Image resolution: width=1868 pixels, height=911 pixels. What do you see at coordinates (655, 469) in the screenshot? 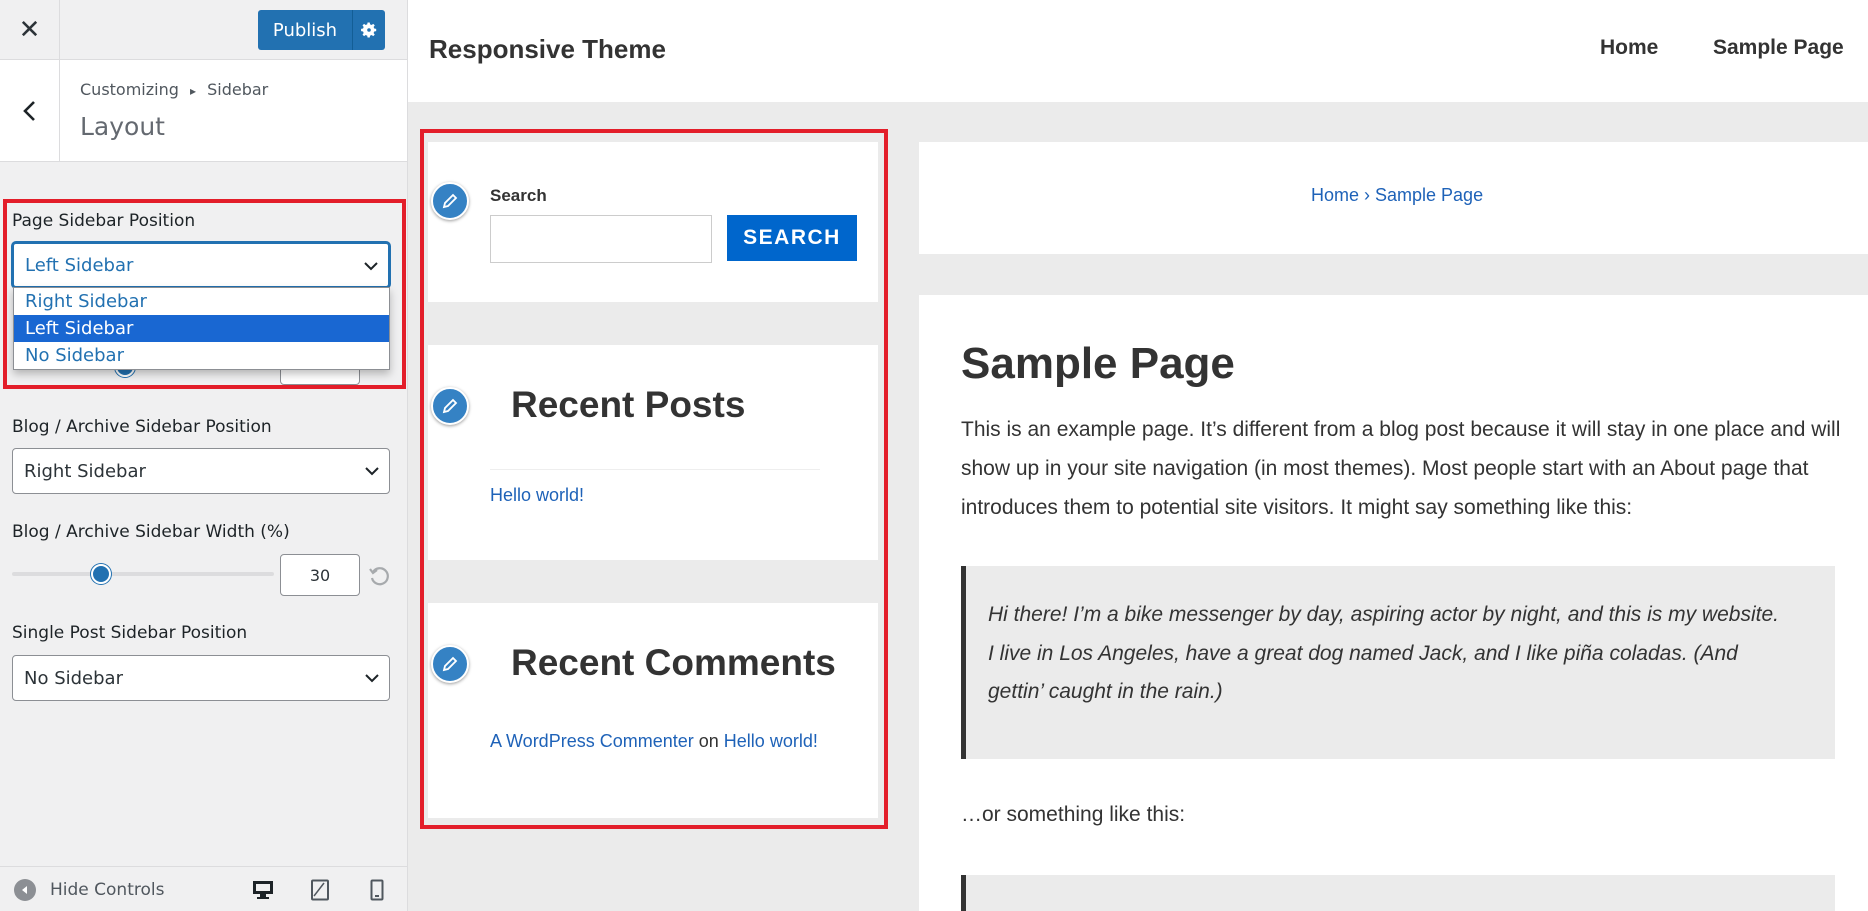
I see `divider` at bounding box center [655, 469].